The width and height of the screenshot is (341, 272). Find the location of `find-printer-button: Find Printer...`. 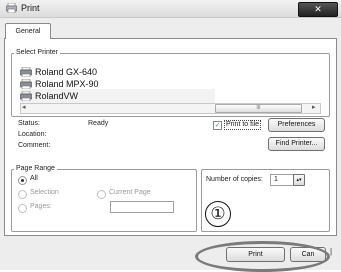

find-printer-button: Find Printer... is located at coordinates (296, 144).